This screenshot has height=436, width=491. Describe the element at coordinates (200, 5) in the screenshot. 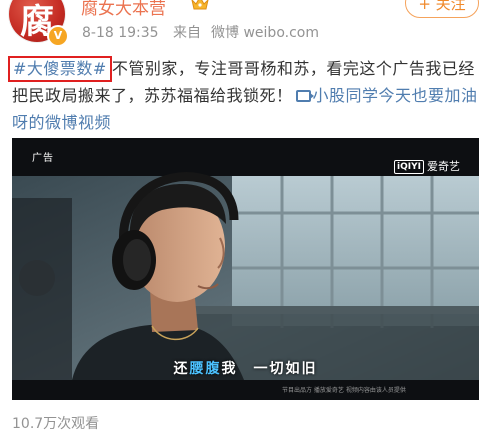

I see `crown-icon` at that location.